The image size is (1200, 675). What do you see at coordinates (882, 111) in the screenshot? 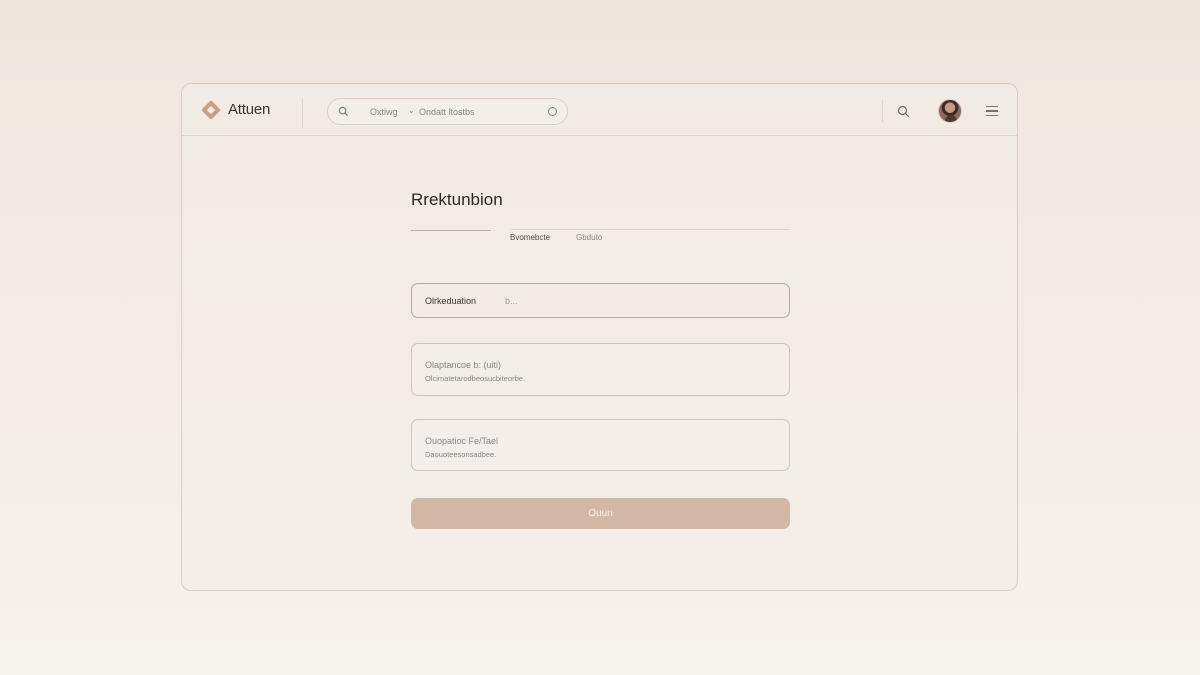
I see `header-divider-right` at bounding box center [882, 111].